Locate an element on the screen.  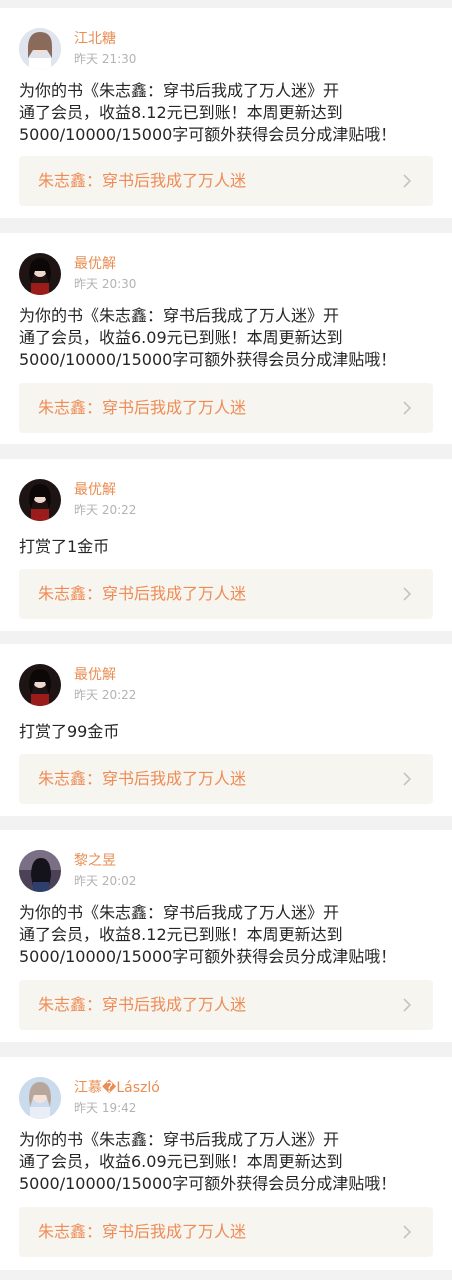
username: 江北糖 is located at coordinates (95, 39).